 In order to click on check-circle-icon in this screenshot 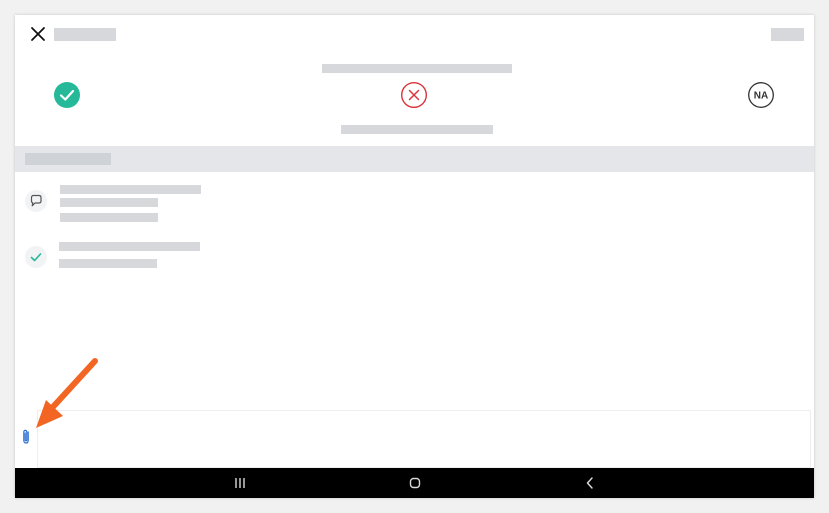, I will do `click(67, 95)`.